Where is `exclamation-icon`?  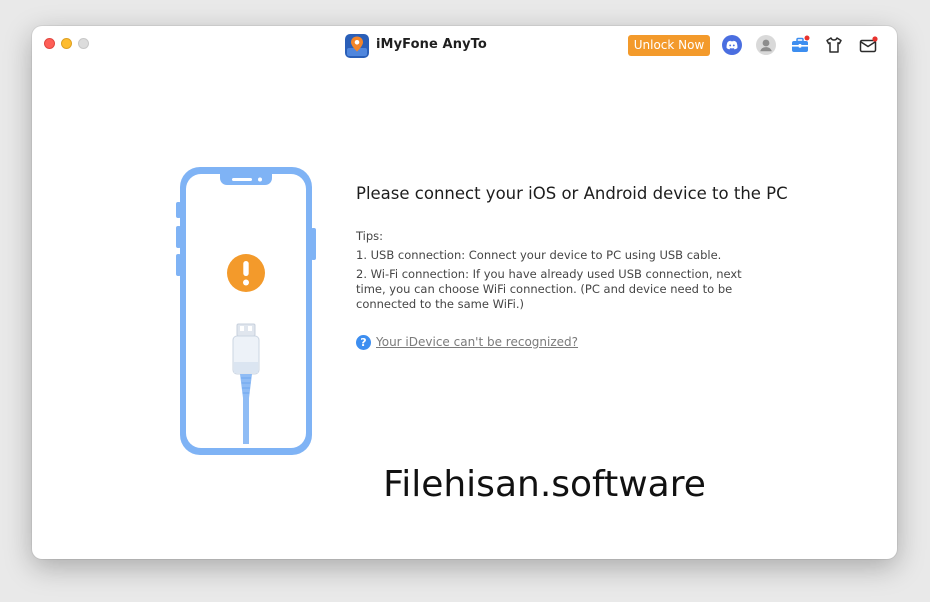
exclamation-icon is located at coordinates (246, 273).